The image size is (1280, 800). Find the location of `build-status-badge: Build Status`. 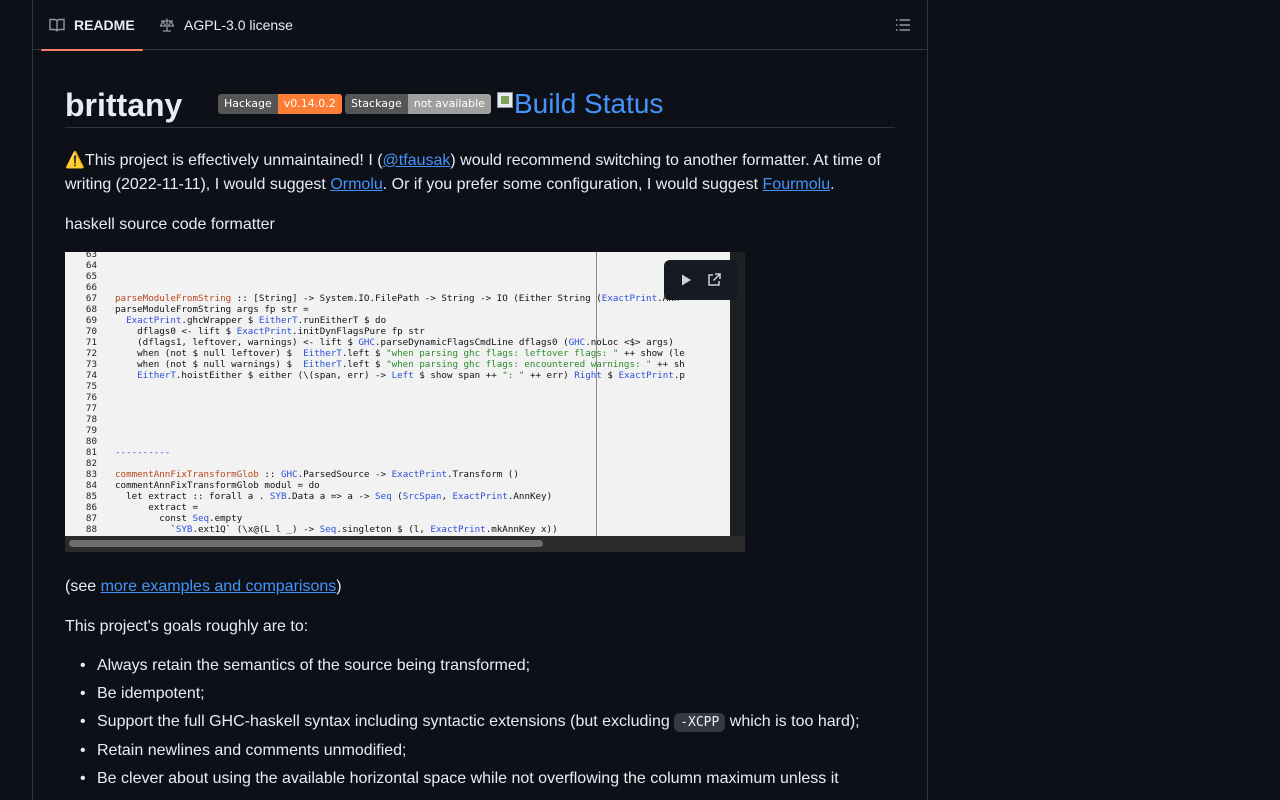

build-status-badge: Build Status is located at coordinates (580, 104).